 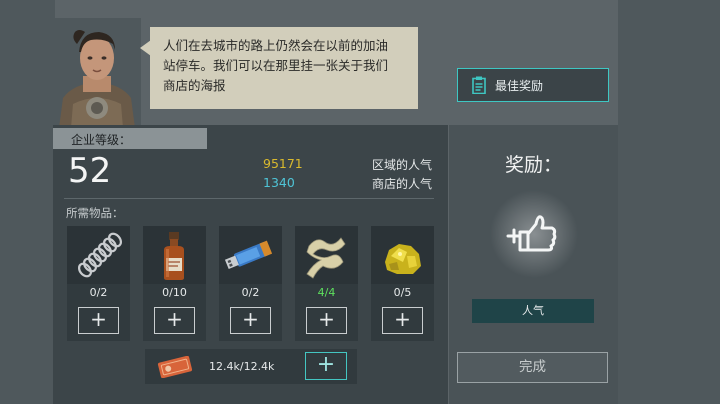 I want to click on clipboard-icon, so click(x=479, y=85).